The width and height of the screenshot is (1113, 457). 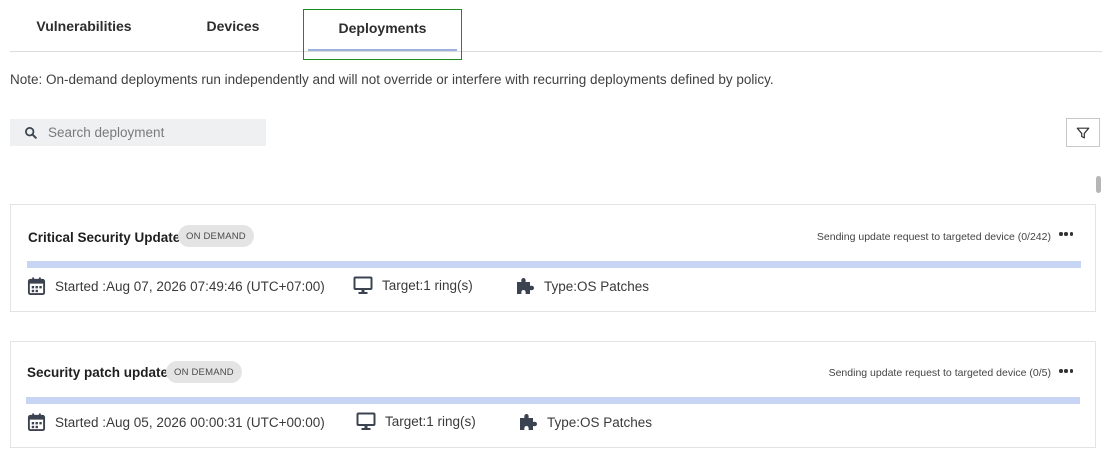 I want to click on tab-devices-label: Devices, so click(x=233, y=26).